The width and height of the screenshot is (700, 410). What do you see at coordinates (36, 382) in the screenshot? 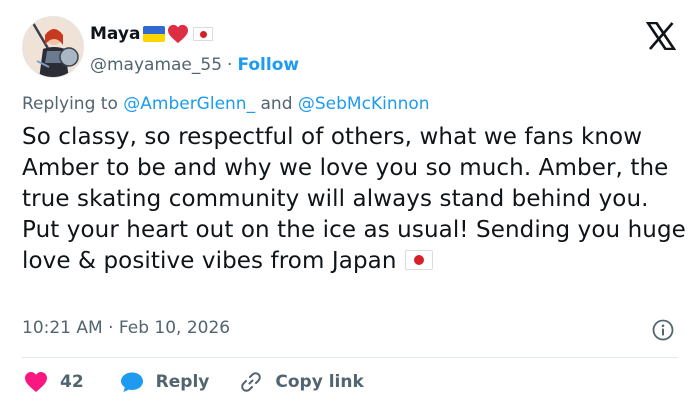
I see `heart-icon` at bounding box center [36, 382].